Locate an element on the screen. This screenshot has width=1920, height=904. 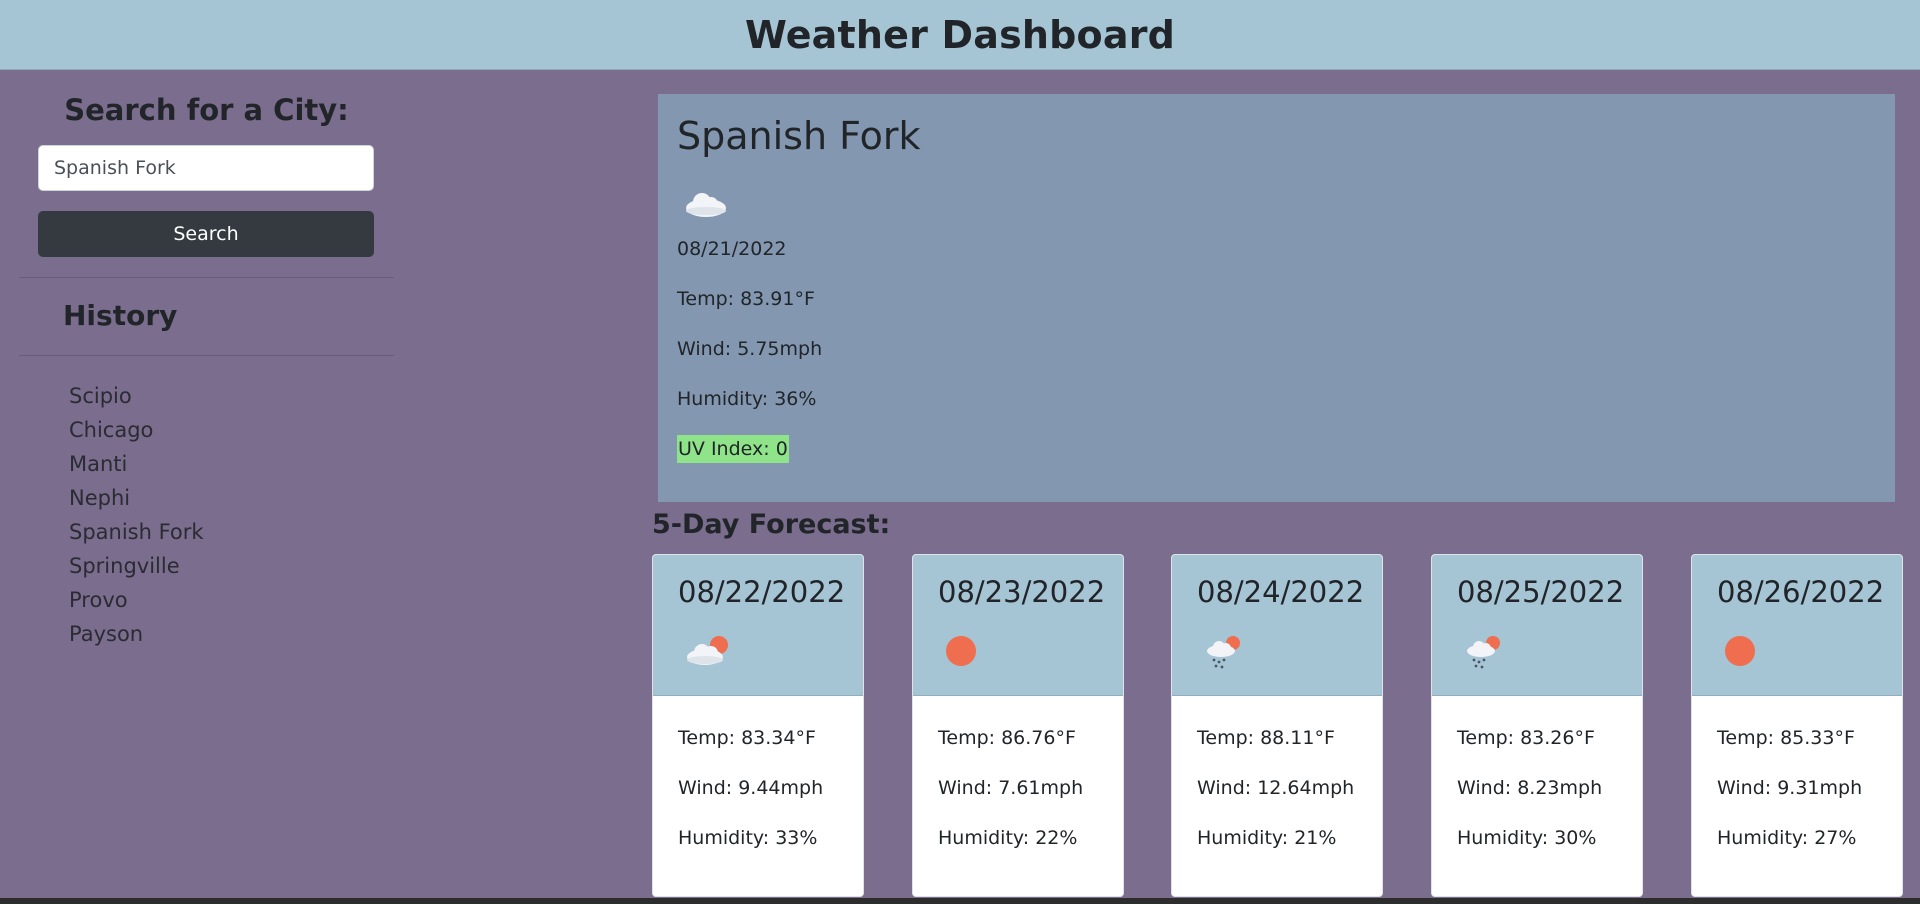
history-item-payson: Payson is located at coordinates (136, 634).